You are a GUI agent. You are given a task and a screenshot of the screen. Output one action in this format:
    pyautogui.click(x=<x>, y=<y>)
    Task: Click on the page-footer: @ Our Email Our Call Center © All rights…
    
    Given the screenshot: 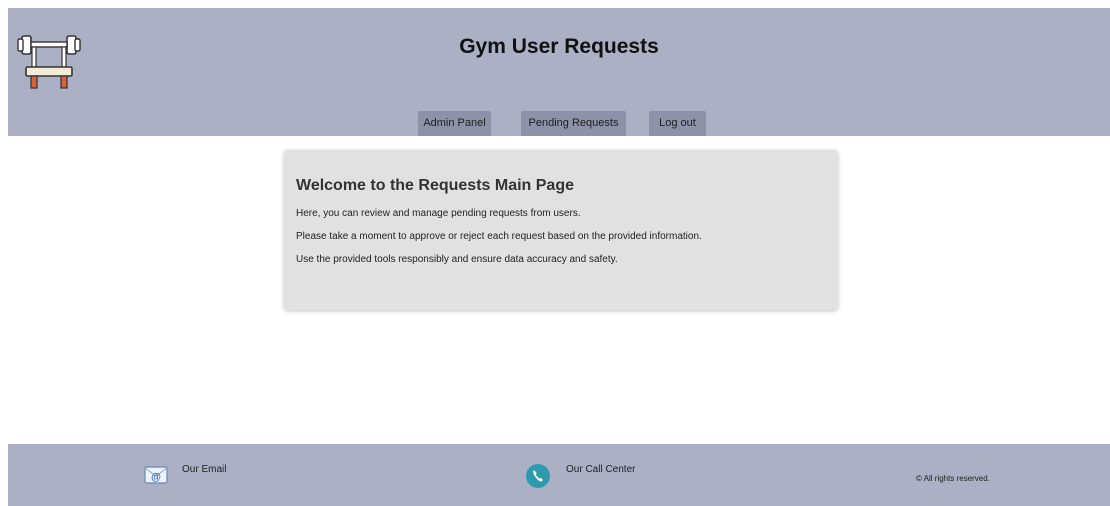 What is the action you would take?
    pyautogui.click(x=559, y=475)
    